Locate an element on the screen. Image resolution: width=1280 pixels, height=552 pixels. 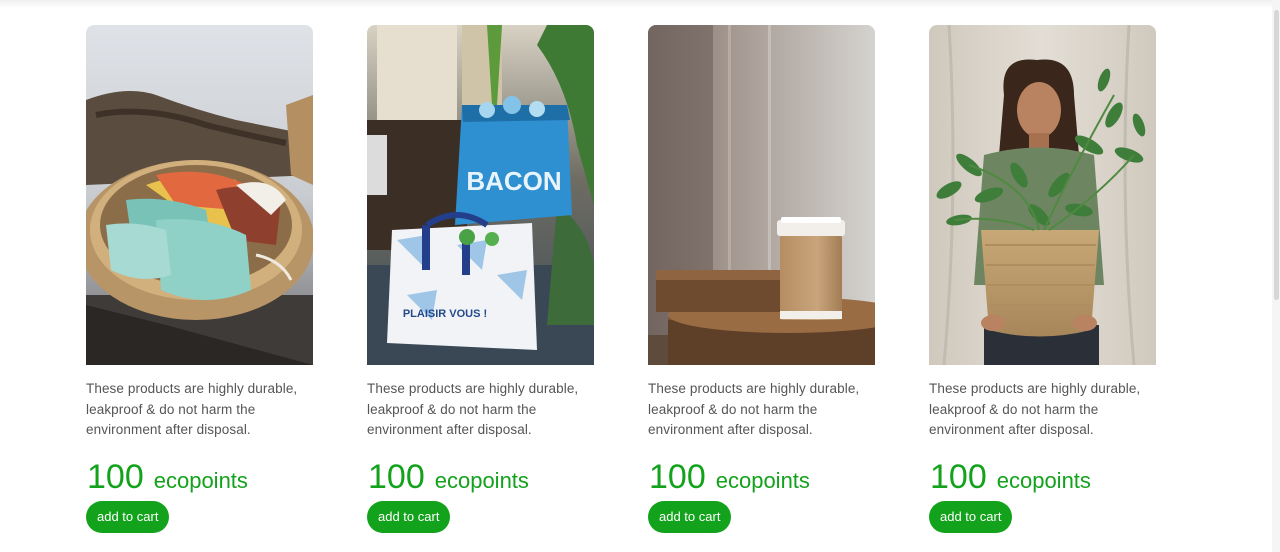
page-top-shadow is located at coordinates (636, 4).